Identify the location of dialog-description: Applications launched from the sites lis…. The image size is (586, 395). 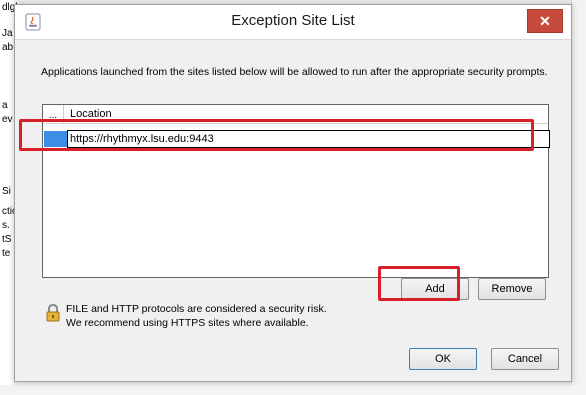
(294, 72).